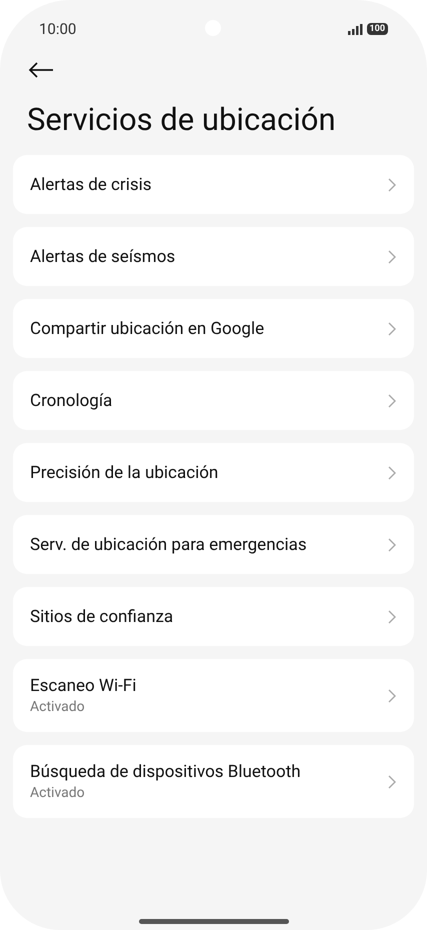  I want to click on settings-item: Serv. de ubicación para emergencias, so click(213, 544).